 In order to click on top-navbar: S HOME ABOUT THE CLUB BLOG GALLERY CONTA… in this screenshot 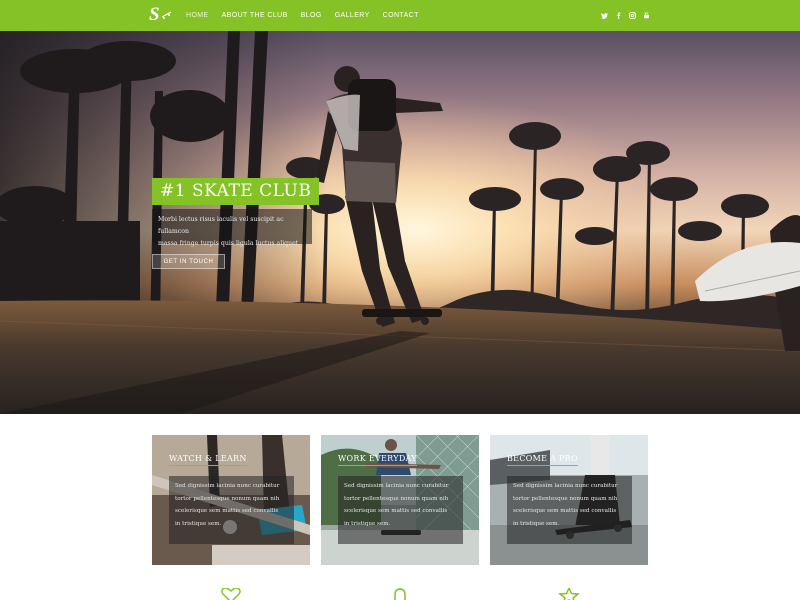, I will do `click(400, 15)`.